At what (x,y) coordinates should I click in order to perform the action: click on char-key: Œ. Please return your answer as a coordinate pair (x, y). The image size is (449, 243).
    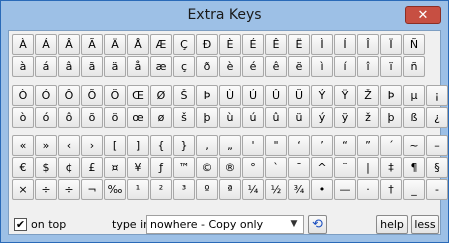
    Looking at the image, I should click on (138, 95).